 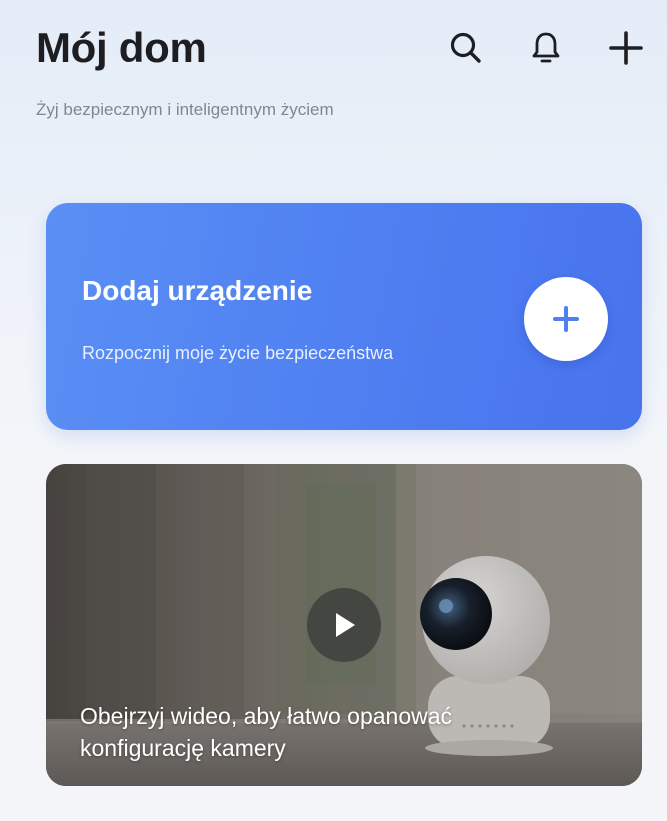 I want to click on play-button, so click(x=344, y=625).